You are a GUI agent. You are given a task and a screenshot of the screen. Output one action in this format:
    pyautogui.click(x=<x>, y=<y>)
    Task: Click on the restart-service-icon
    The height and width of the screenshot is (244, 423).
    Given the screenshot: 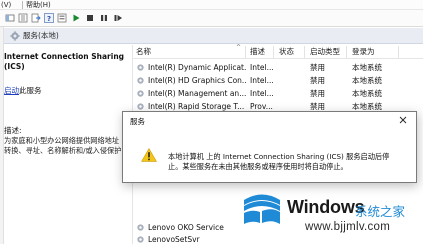 What is the action you would take?
    pyautogui.click(x=118, y=18)
    